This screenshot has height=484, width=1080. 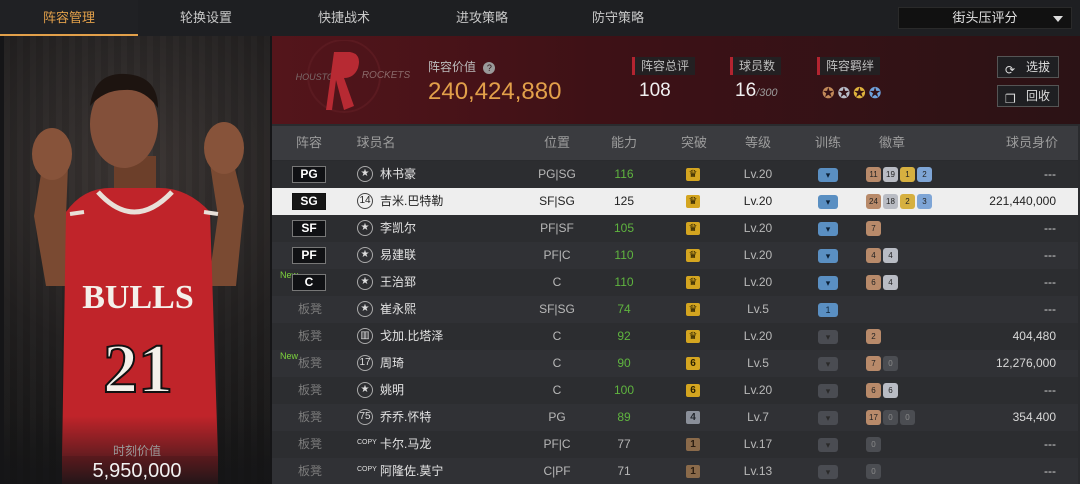 What do you see at coordinates (1028, 96) in the screenshot?
I see `recycle-button: ❐ 回收` at bounding box center [1028, 96].